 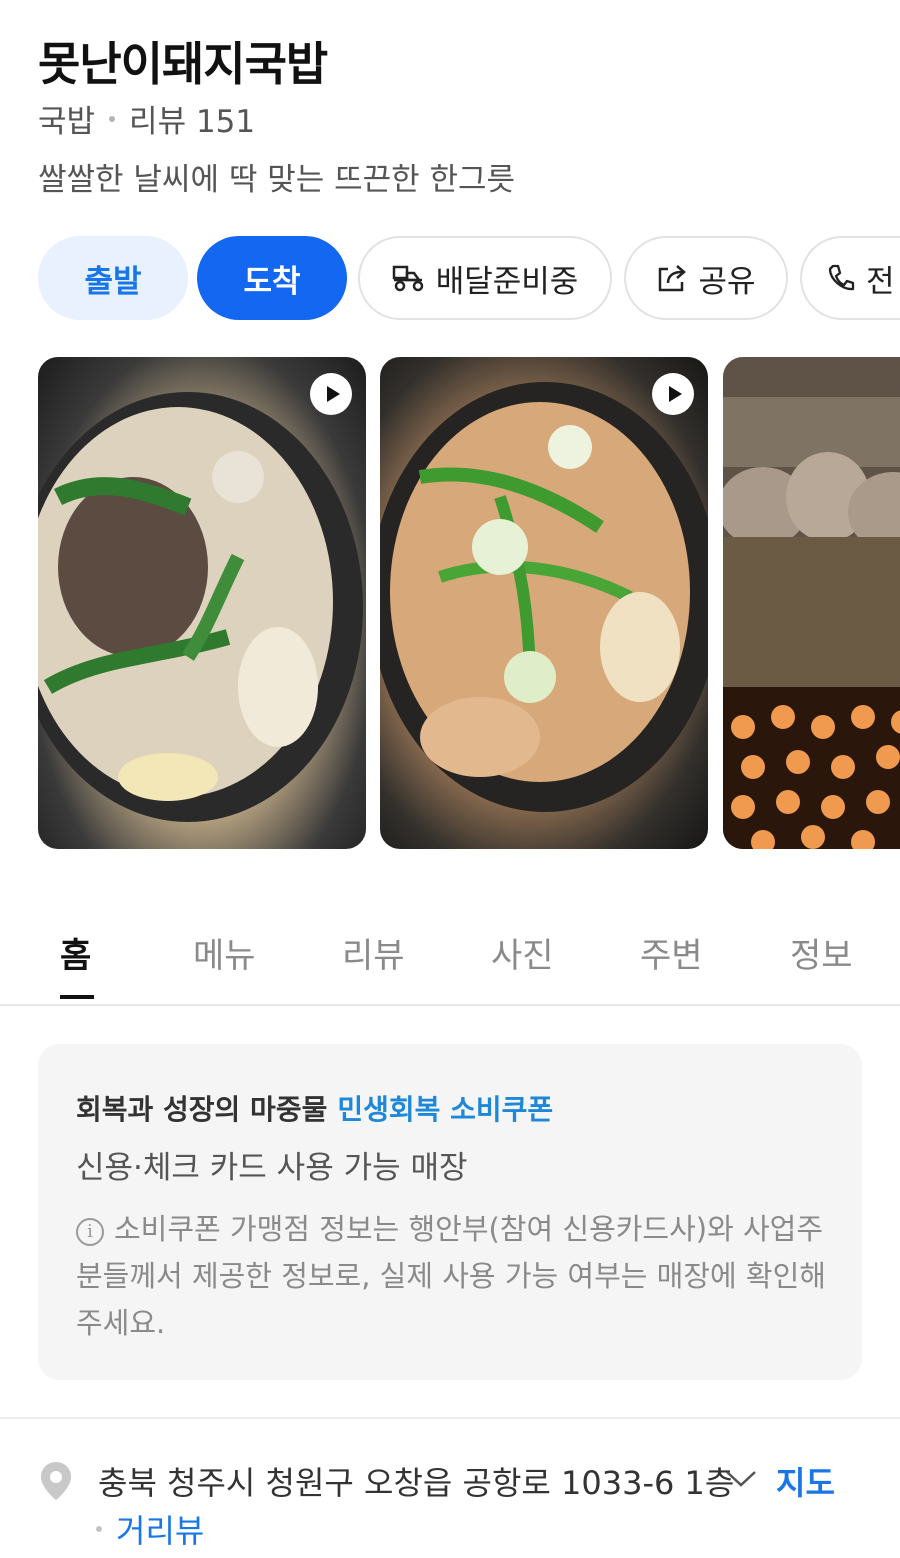 I want to click on delivery-label: 배달준비중, so click(x=507, y=281).